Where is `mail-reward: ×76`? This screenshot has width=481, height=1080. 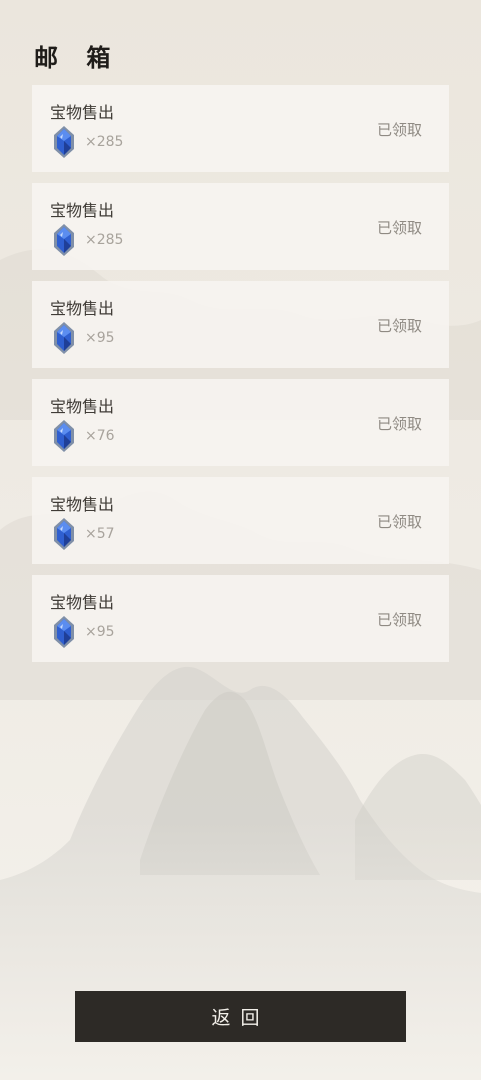
mail-reward: ×76 is located at coordinates (83, 436).